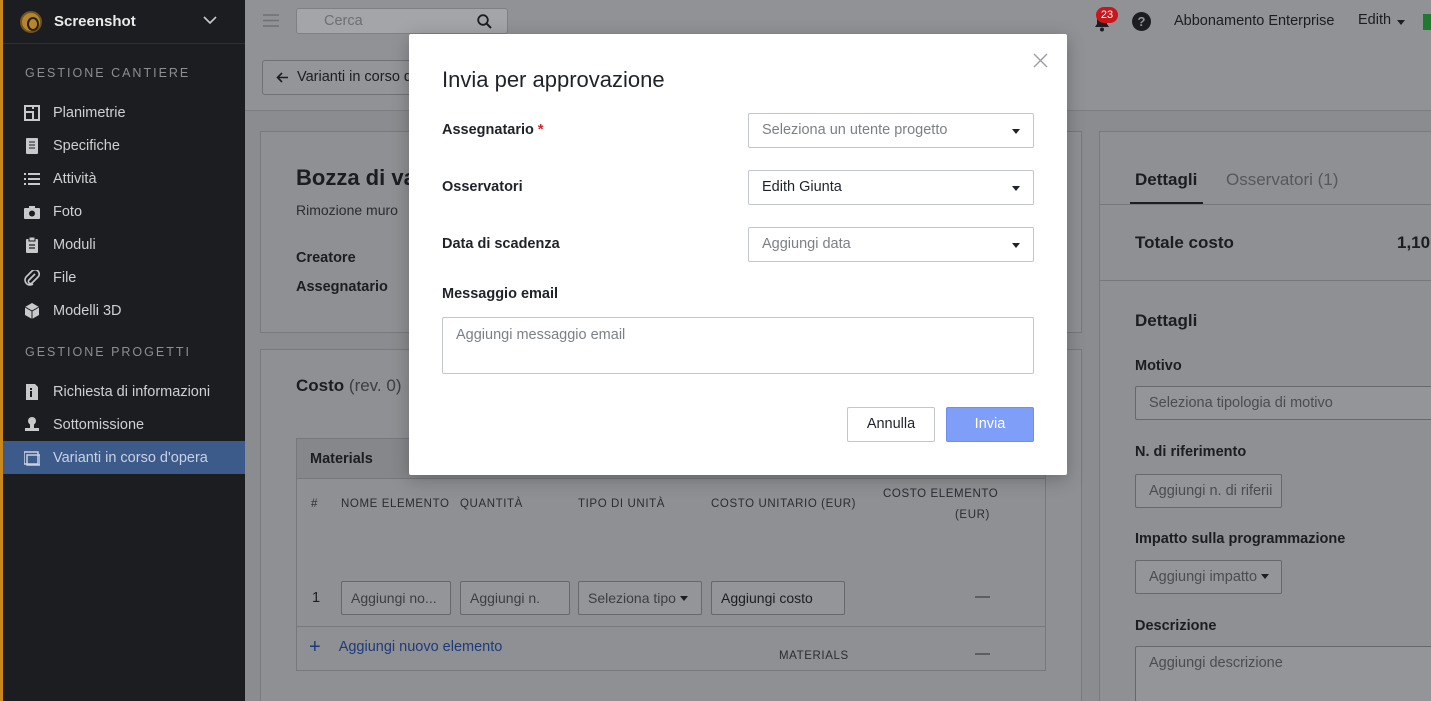 Image resolution: width=1431 pixels, height=701 pixels. I want to click on table-divider, so click(671, 626).